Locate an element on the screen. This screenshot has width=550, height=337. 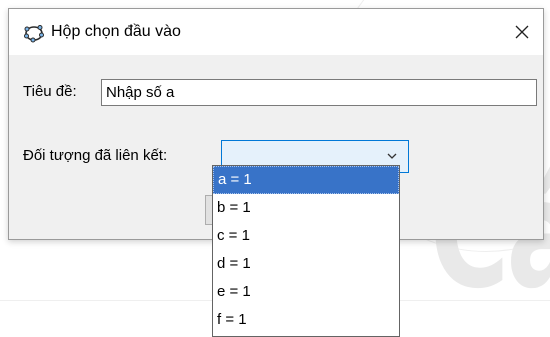
close-button is located at coordinates (522, 32).